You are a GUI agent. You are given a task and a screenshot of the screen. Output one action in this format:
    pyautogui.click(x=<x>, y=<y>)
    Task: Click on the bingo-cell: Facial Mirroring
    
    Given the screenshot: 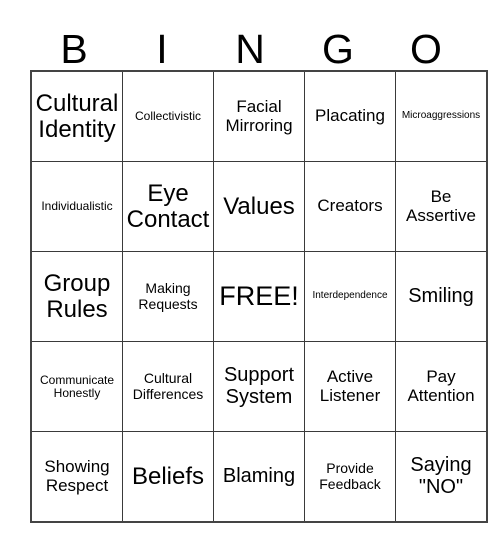 What is the action you would take?
    pyautogui.click(x=259, y=116)
    